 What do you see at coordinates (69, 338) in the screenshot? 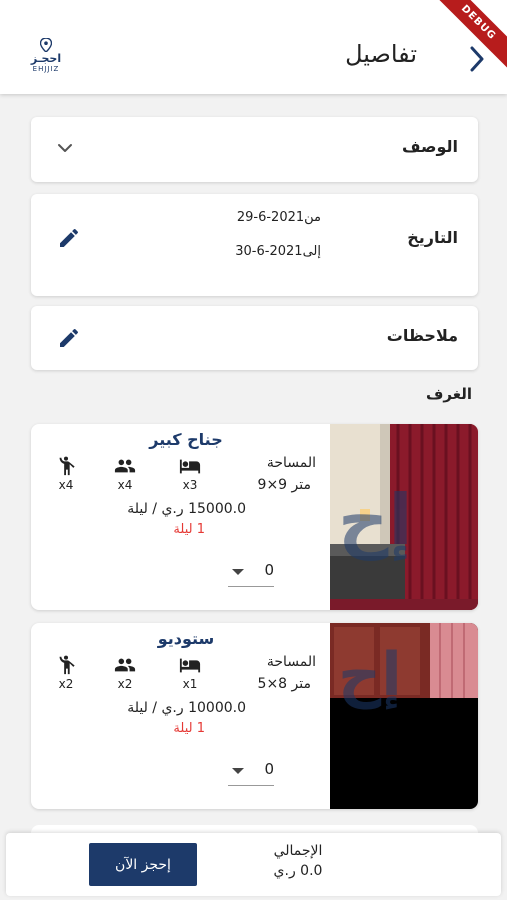
I see `edit-notes-icon` at bounding box center [69, 338].